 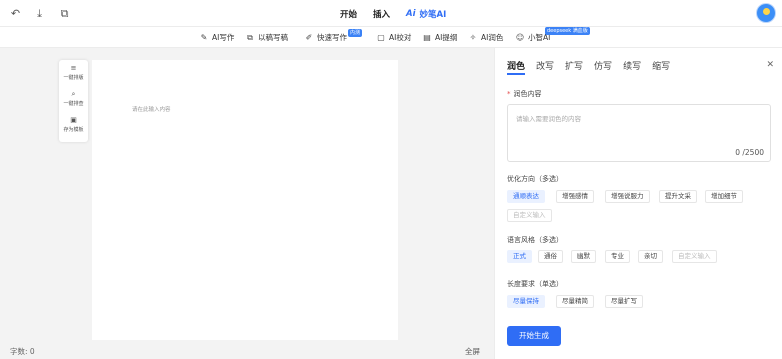 What do you see at coordinates (401, 14) in the screenshot?
I see `main-tabs: 开始 插入 Ai 妙笔AI` at bounding box center [401, 14].